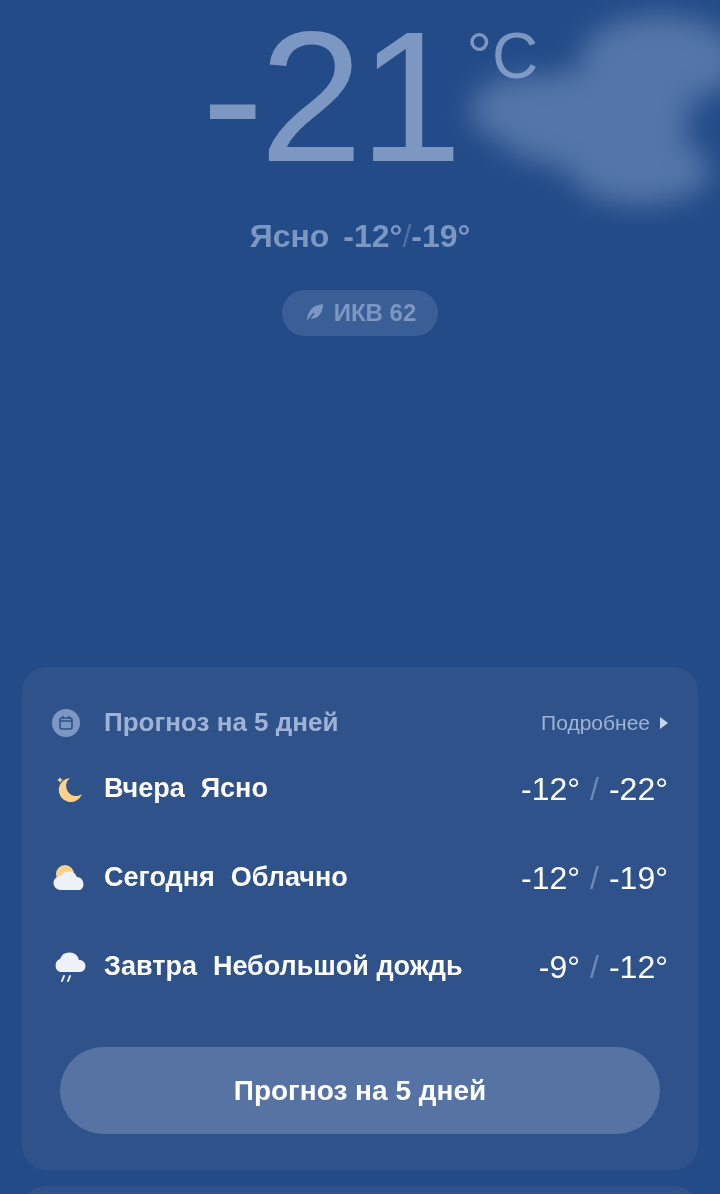 Image resolution: width=720 pixels, height=1194 pixels. What do you see at coordinates (337, 967) in the screenshot?
I see `forecast-condition: Небольшой дождь` at bounding box center [337, 967].